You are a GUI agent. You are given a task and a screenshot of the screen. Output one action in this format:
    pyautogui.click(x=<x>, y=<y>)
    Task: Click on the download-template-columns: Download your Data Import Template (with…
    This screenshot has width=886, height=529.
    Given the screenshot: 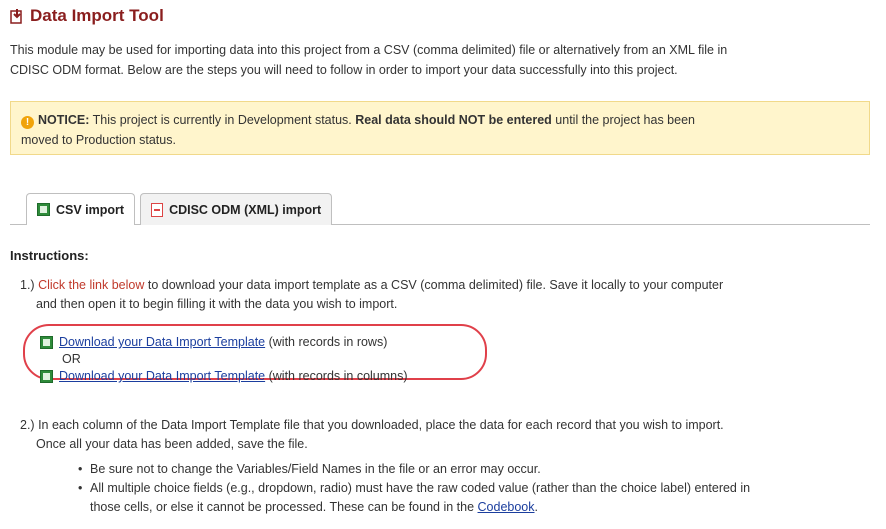 What is the action you would take?
    pyautogui.click(x=224, y=376)
    